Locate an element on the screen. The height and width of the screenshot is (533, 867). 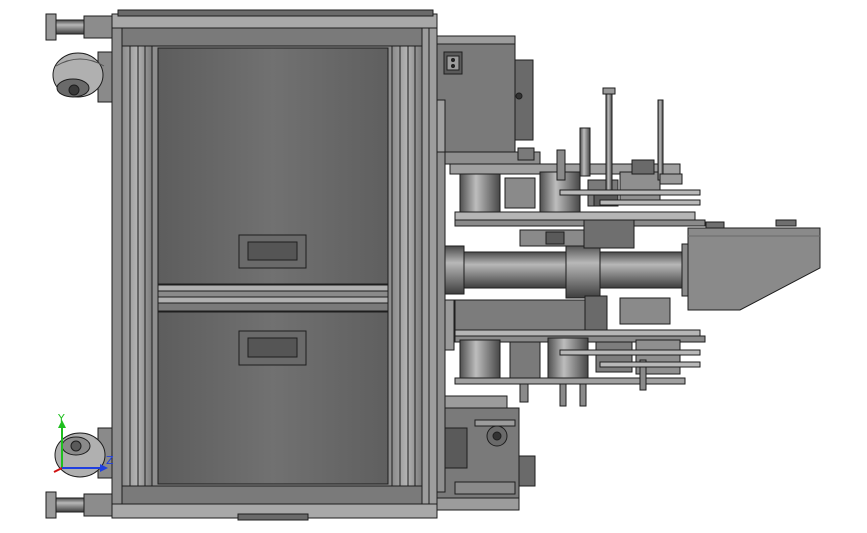
cabinet-divider-rail is located at coordinates (273, 298).